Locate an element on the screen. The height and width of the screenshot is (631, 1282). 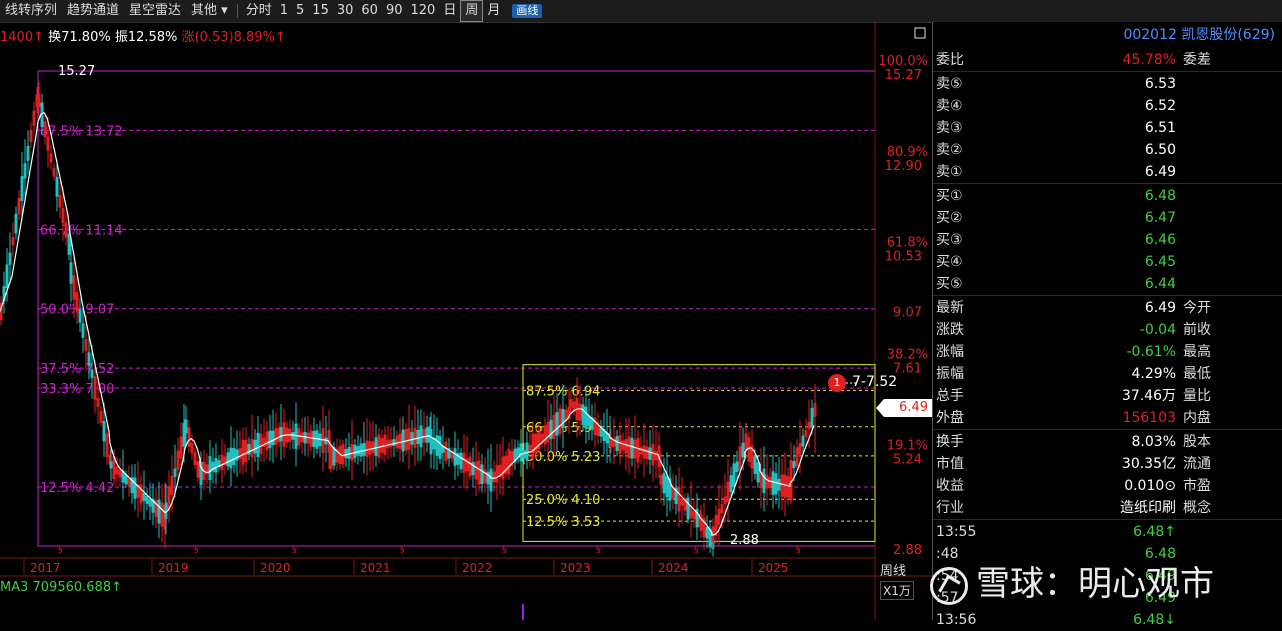
stat-row-3-label2: 最低 is located at coordinates (1197, 374).